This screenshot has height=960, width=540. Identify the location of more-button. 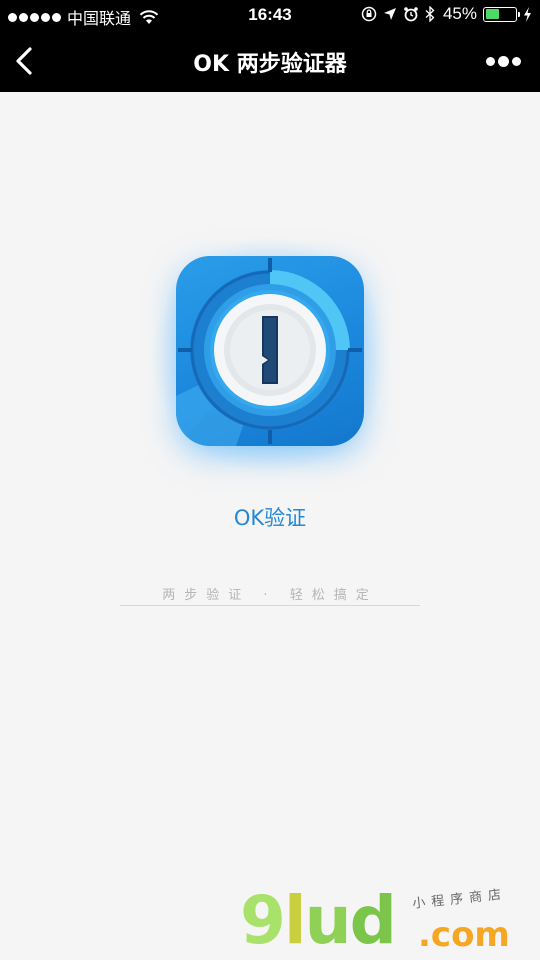
(504, 61).